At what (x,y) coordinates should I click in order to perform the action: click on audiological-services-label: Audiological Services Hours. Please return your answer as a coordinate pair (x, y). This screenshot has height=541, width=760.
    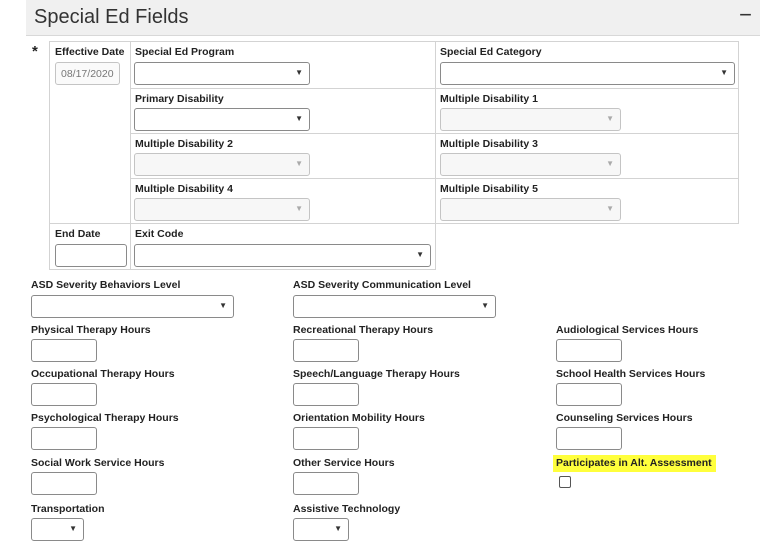
    Looking at the image, I should click on (627, 330).